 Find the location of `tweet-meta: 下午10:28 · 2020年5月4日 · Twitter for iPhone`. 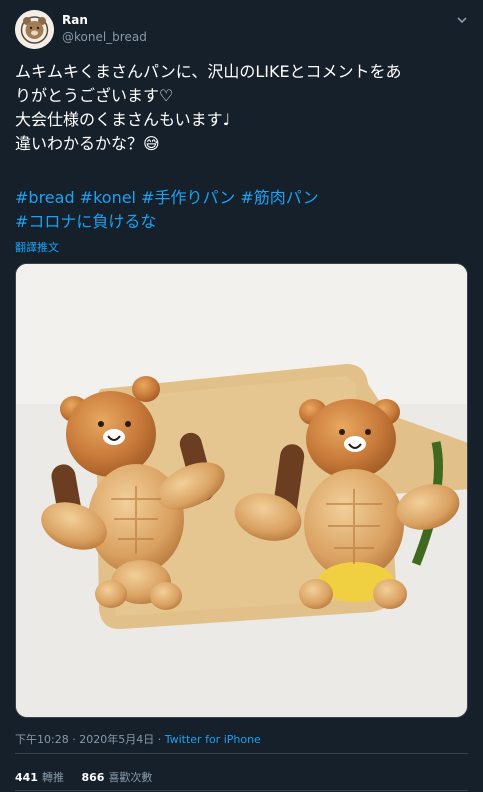

tweet-meta: 下午10:28 · 2020年5月4日 · Twitter for iPhone is located at coordinates (138, 739).